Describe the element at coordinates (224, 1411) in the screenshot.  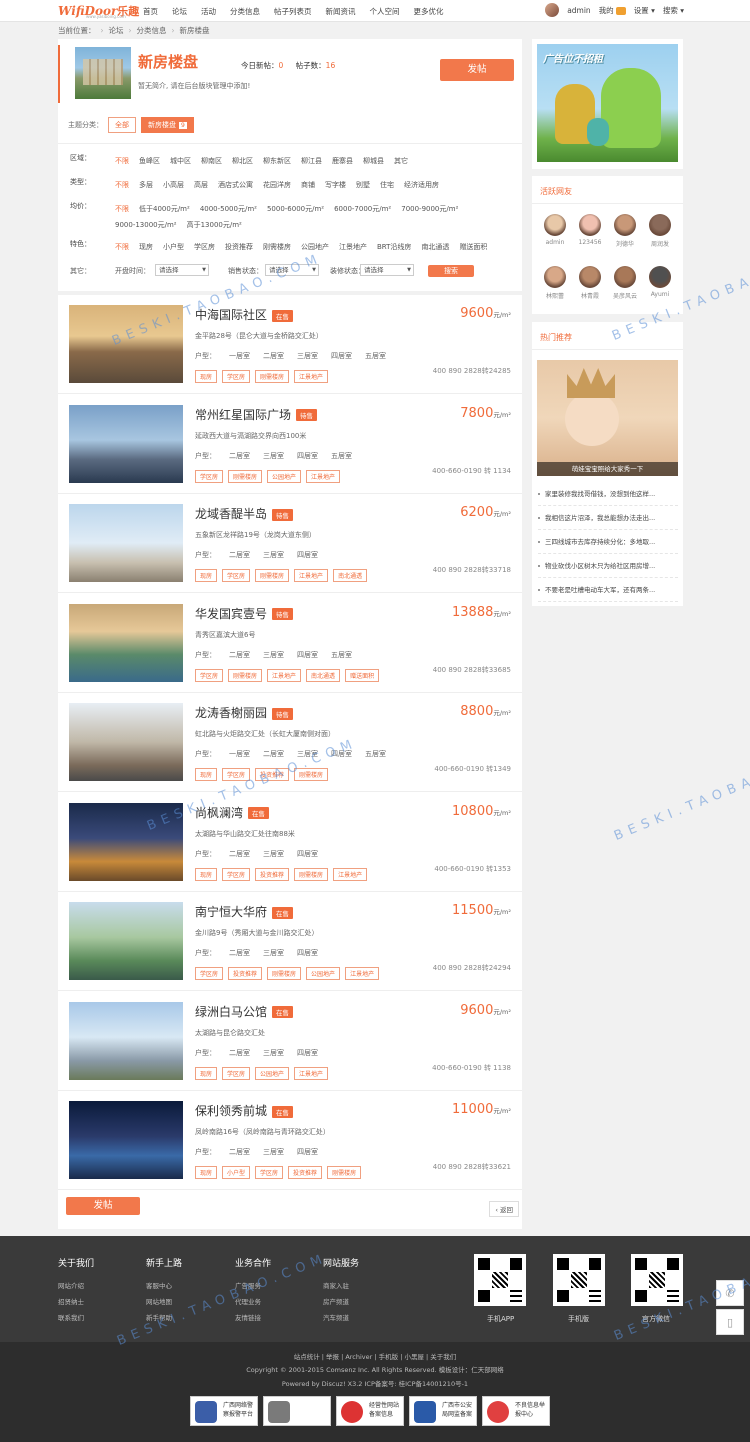
I see `cert-badge: 广西网络警察报警平台` at that location.